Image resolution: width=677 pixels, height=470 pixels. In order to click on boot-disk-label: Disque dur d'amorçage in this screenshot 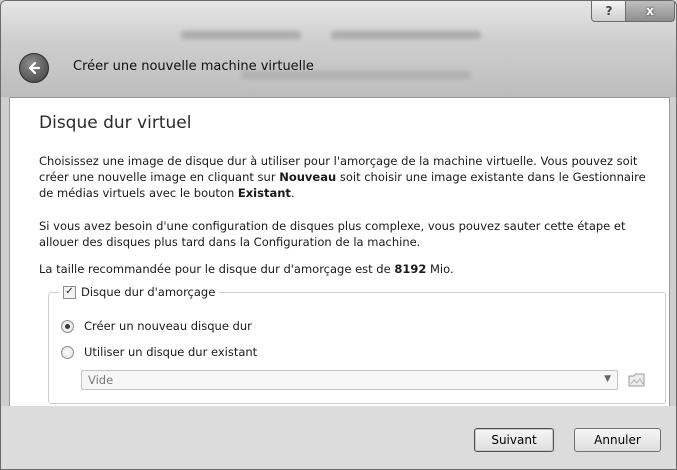, I will do `click(148, 292)`.